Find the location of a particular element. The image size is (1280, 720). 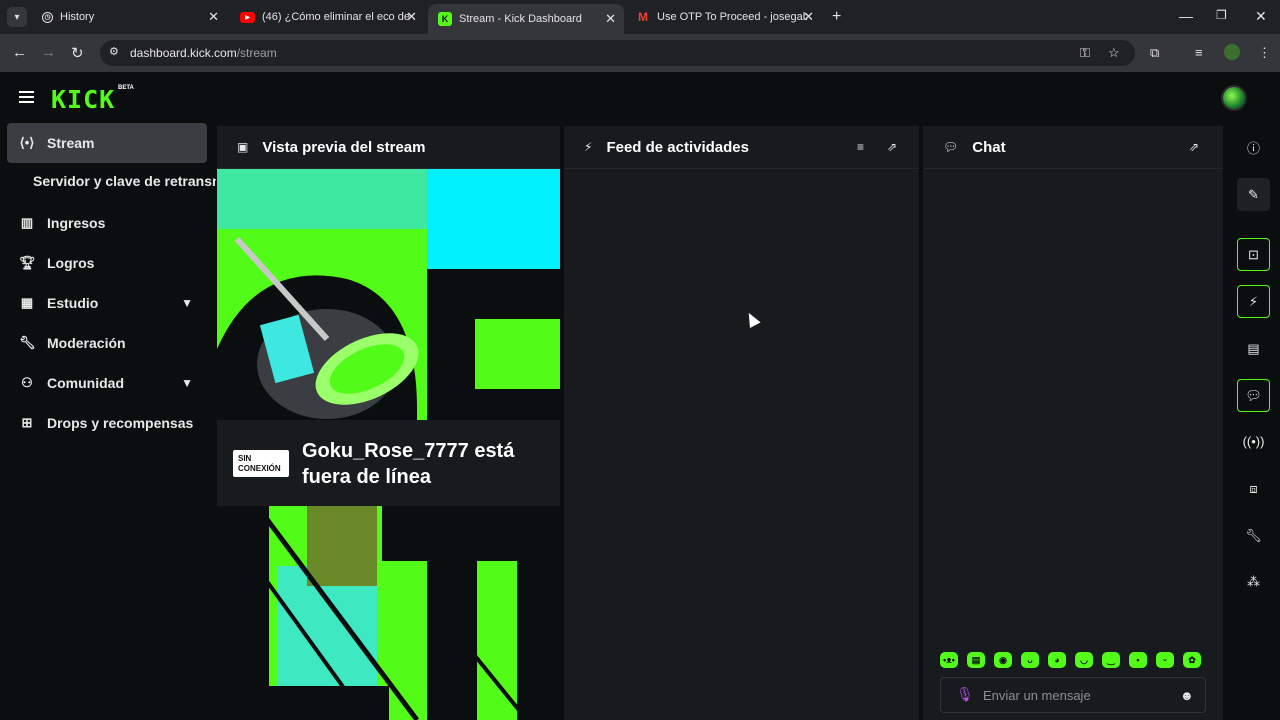

emote-icon: ◉ is located at coordinates (1003, 660).